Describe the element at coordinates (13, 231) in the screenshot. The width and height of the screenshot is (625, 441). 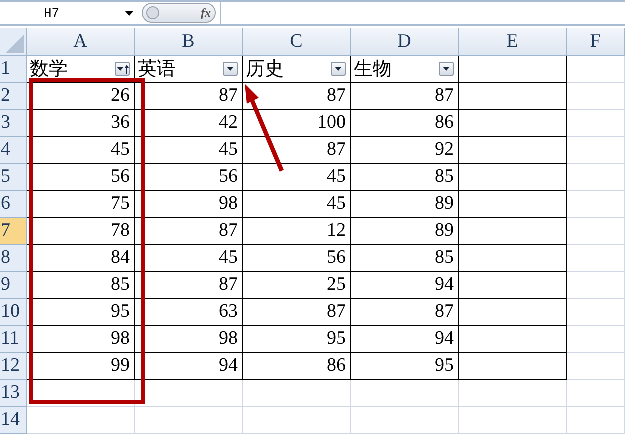
I see `row-header: 7` at that location.